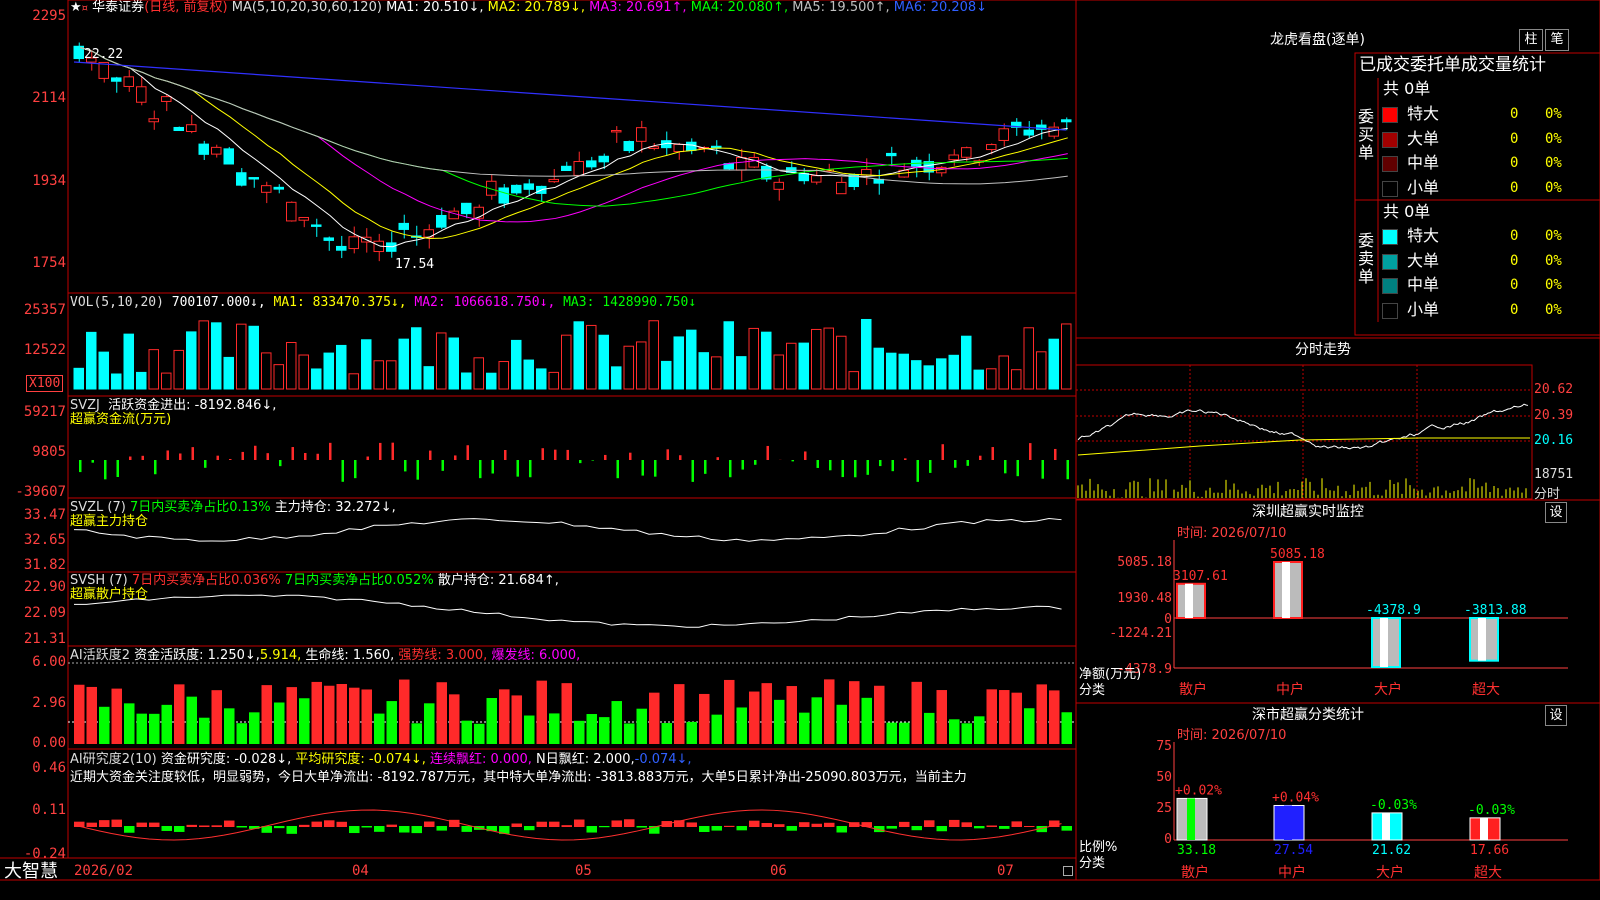 This screenshot has height=900, width=1600. Describe the element at coordinates (1423, 162) in the screenshot. I see `buy-row-label: 中单` at that location.